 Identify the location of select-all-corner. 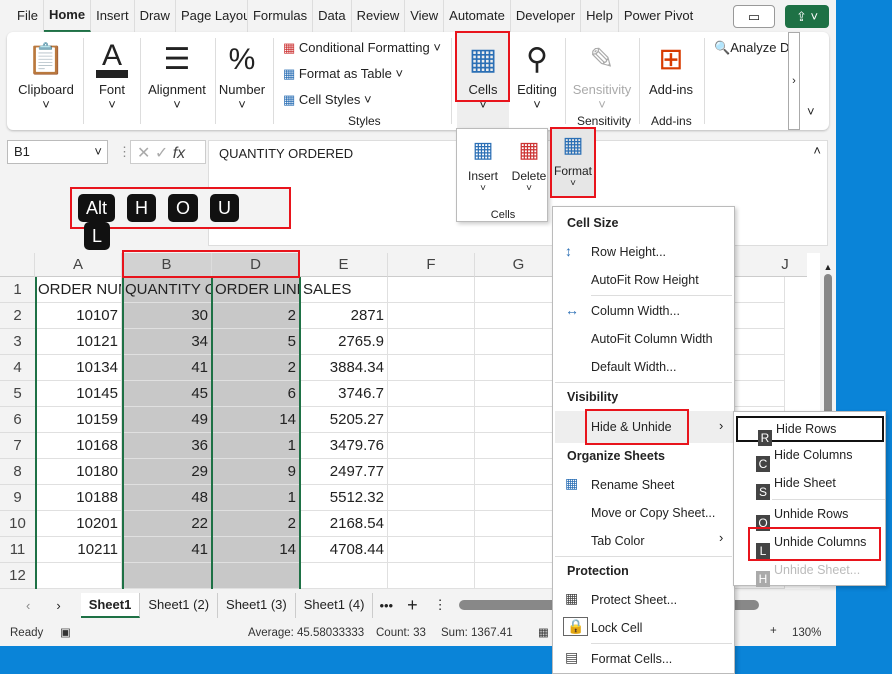
(17, 265).